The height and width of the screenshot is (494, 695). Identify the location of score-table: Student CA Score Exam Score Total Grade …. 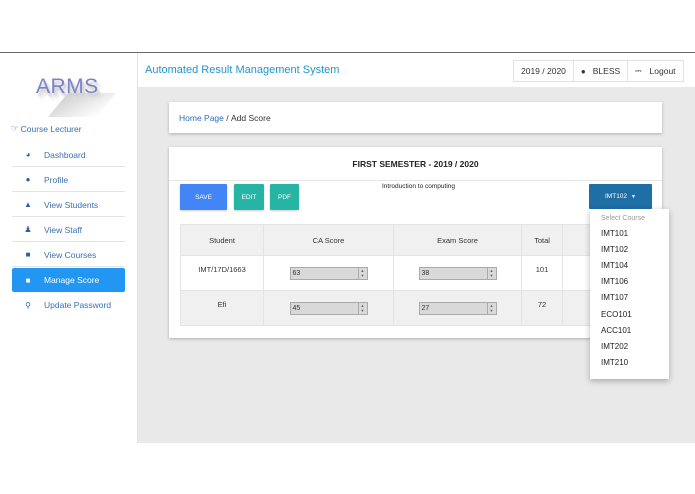
(416, 275).